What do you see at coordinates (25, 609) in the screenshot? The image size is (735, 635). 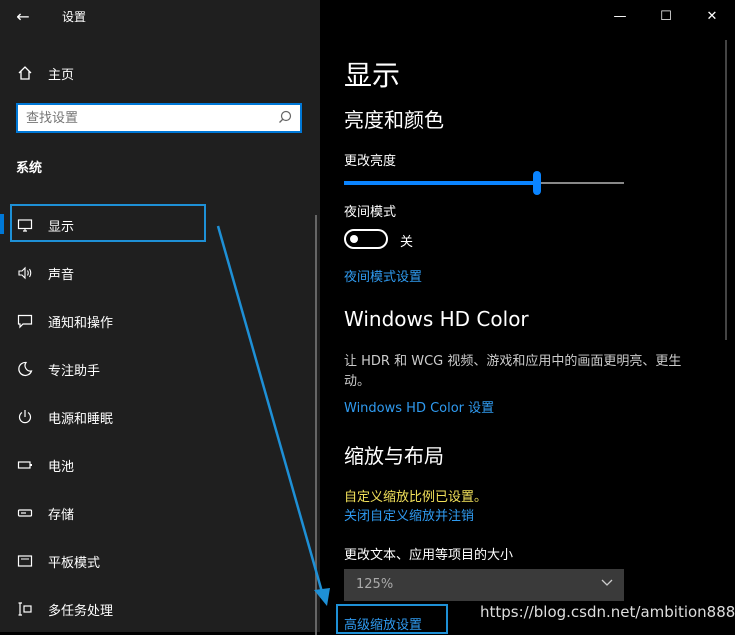 I see `multitask-icon` at bounding box center [25, 609].